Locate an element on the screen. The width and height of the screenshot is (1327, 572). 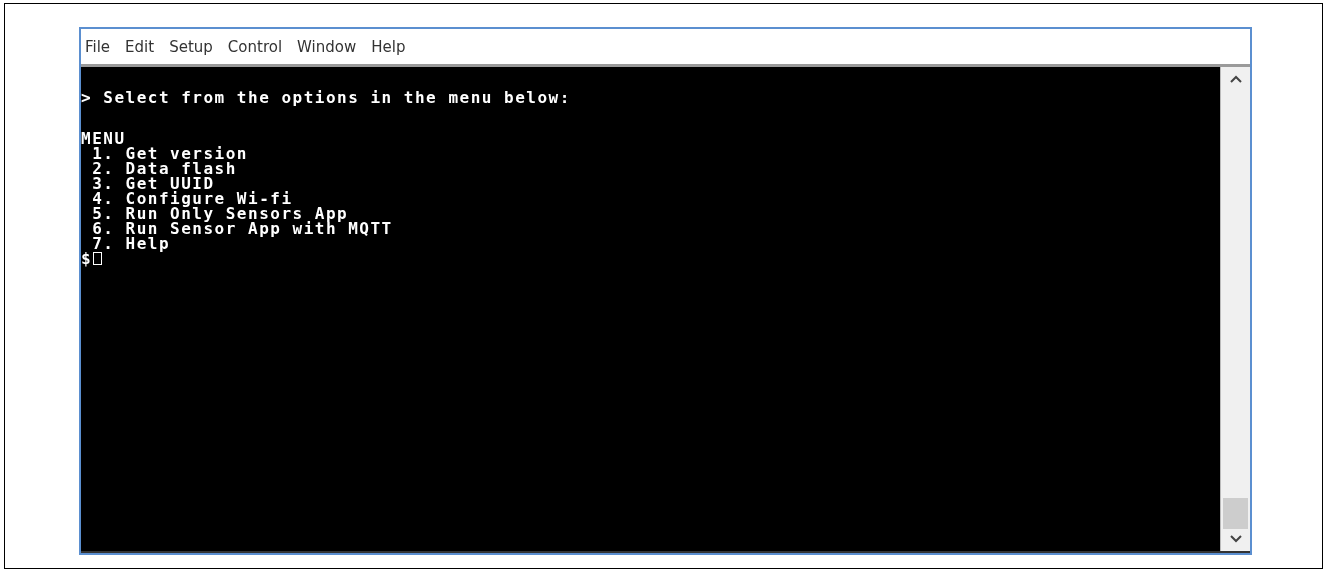
menu-item: File is located at coordinates (98, 46).